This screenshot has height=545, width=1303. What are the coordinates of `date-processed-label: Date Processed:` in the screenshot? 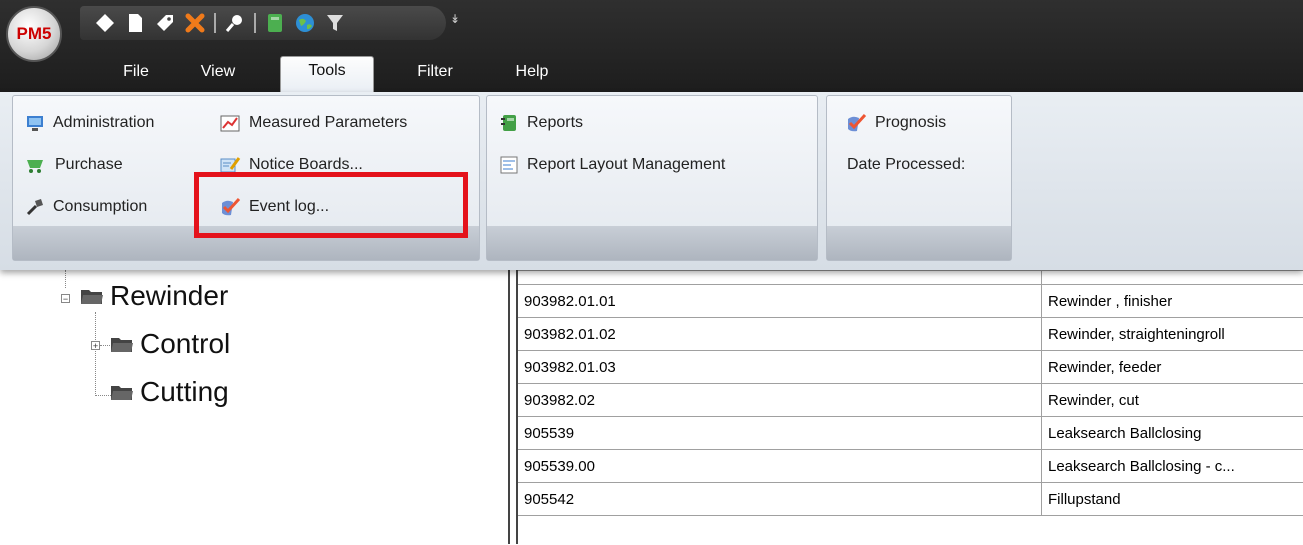 It's located at (906, 164).